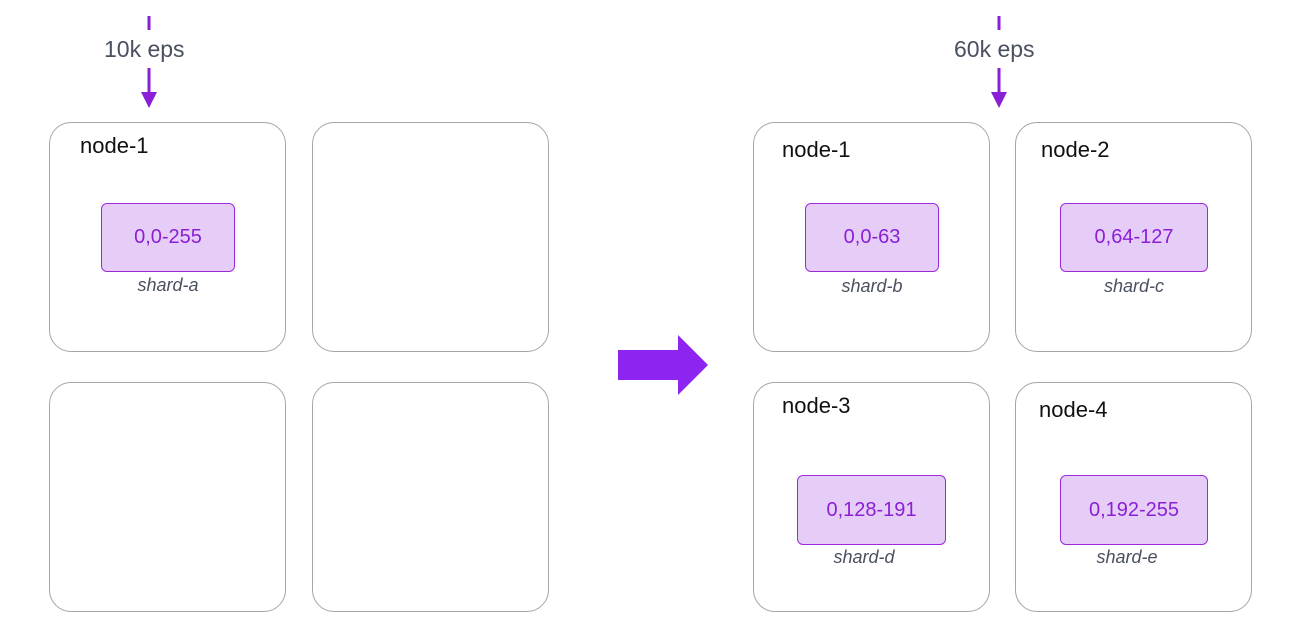 This screenshot has height=640, width=1304. I want to click on after-shard-b-range: 0,0-63, so click(872, 237).